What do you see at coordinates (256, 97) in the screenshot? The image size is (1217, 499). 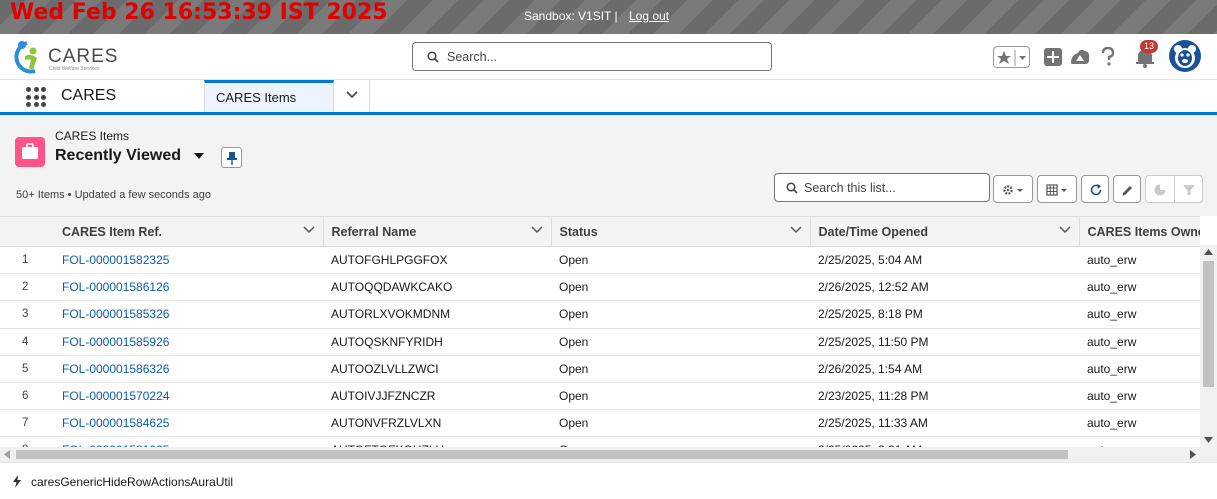 I see `tab-cares-items-label: CARES Items` at bounding box center [256, 97].